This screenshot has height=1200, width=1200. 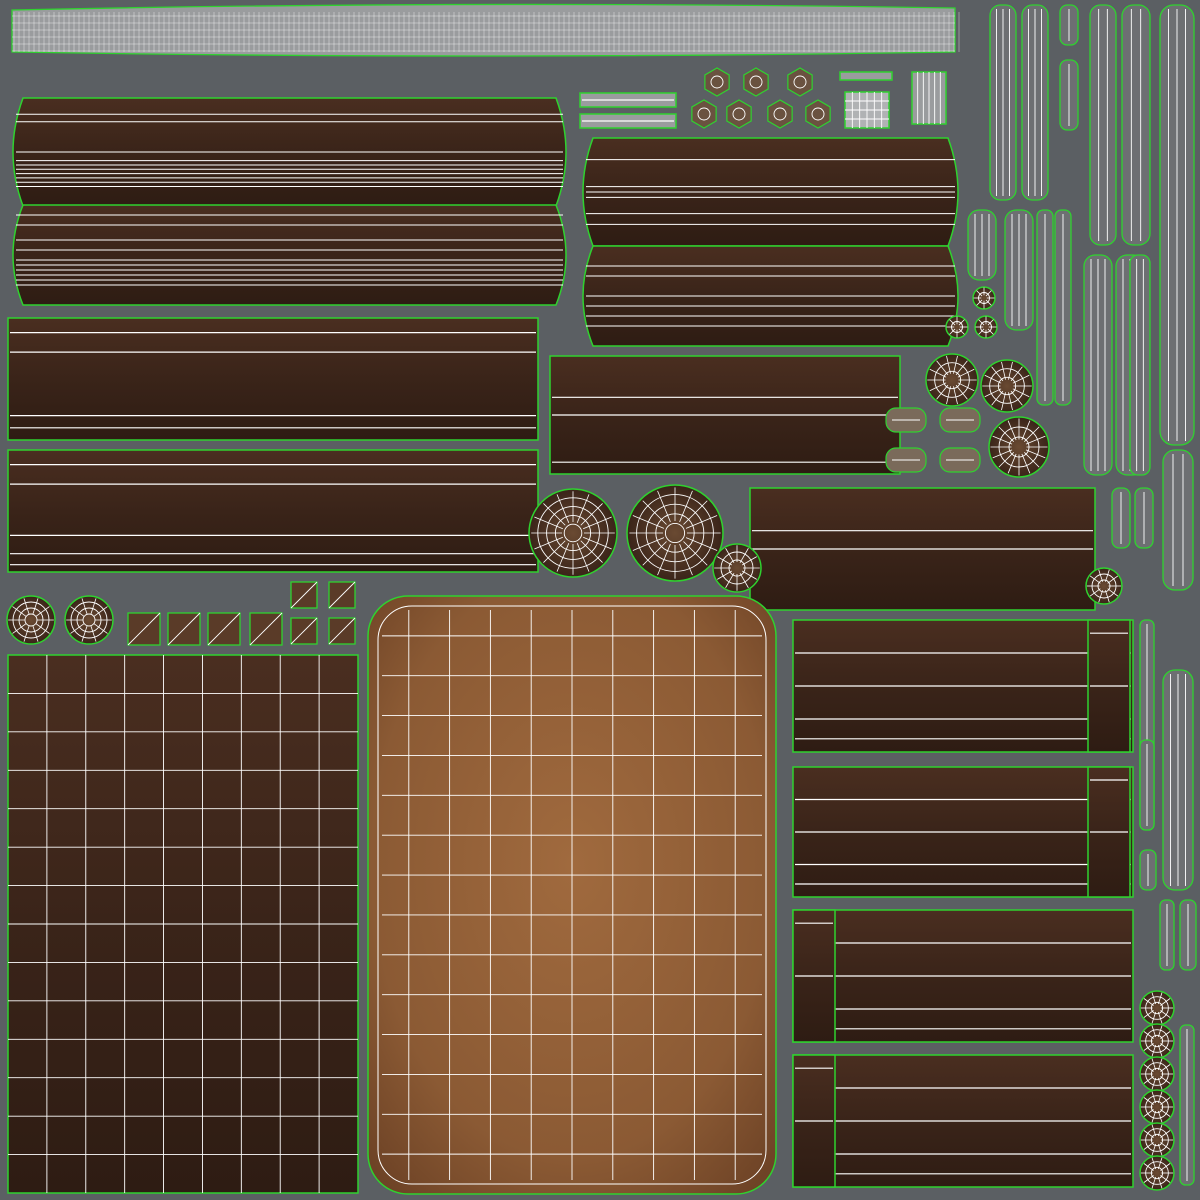 What do you see at coordinates (485, 30) in the screenshot?
I see `top-strip` at bounding box center [485, 30].